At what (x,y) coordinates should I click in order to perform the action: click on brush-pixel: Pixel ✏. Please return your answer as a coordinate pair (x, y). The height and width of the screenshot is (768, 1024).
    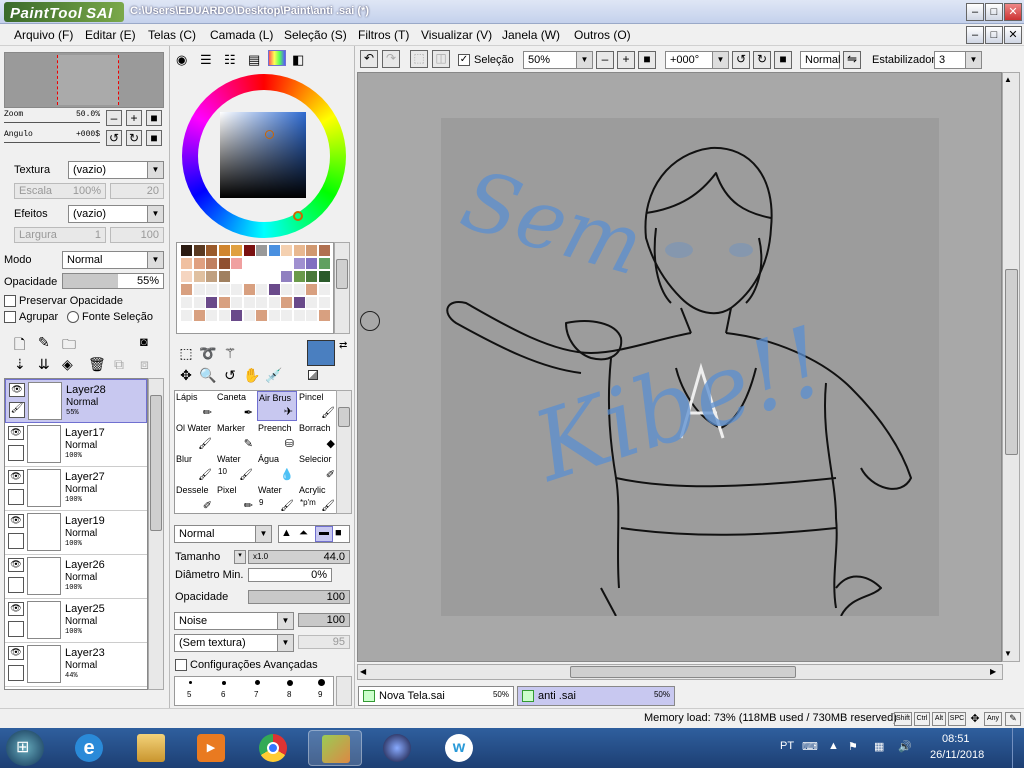
    Looking at the image, I should click on (236, 499).